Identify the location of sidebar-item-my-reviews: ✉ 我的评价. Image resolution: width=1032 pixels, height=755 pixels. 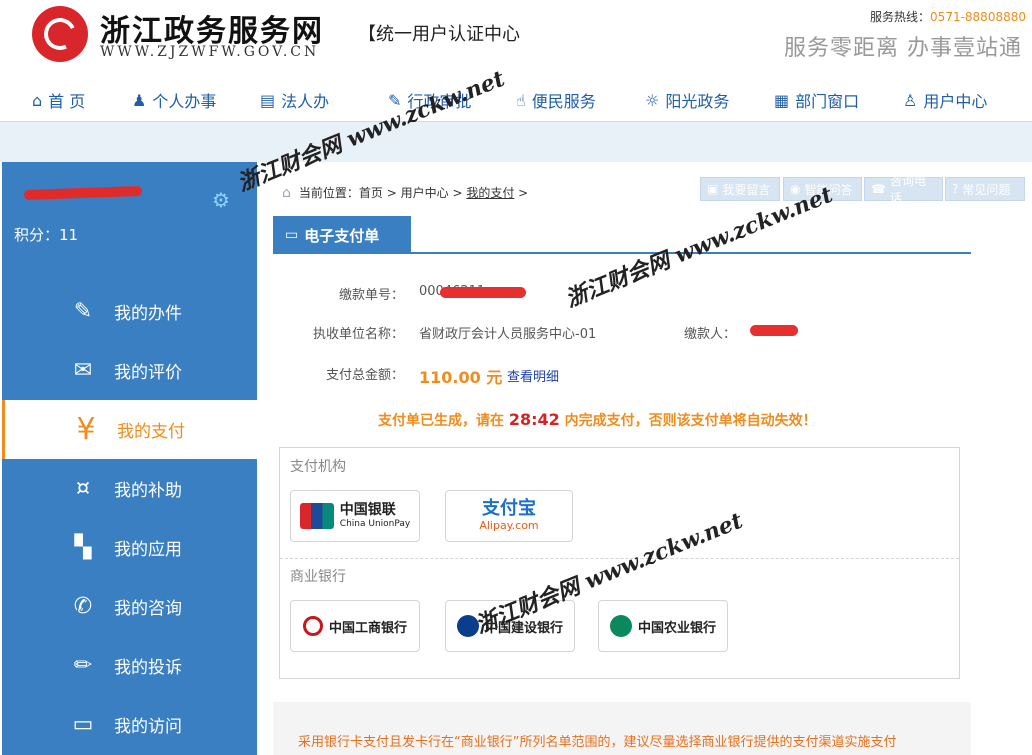
(129, 370).